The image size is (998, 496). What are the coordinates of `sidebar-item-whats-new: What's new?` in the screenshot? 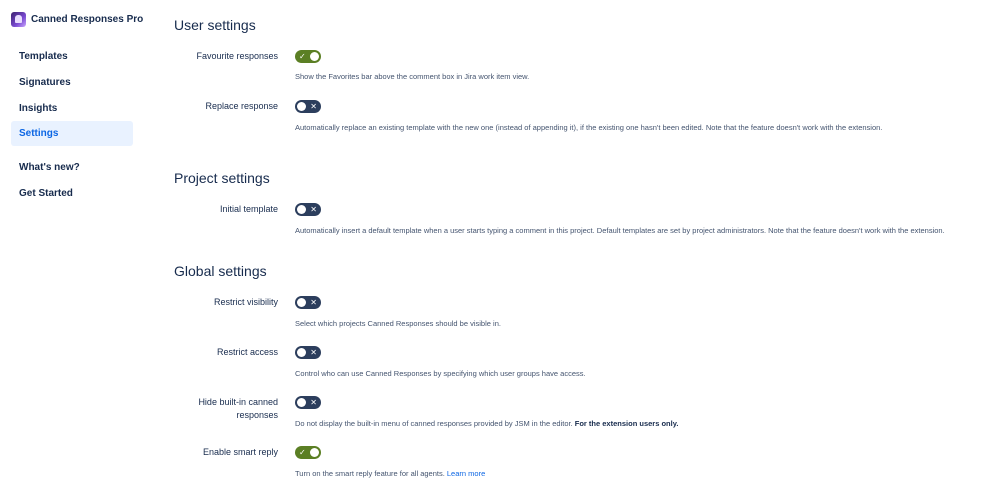 It's located at (72, 167).